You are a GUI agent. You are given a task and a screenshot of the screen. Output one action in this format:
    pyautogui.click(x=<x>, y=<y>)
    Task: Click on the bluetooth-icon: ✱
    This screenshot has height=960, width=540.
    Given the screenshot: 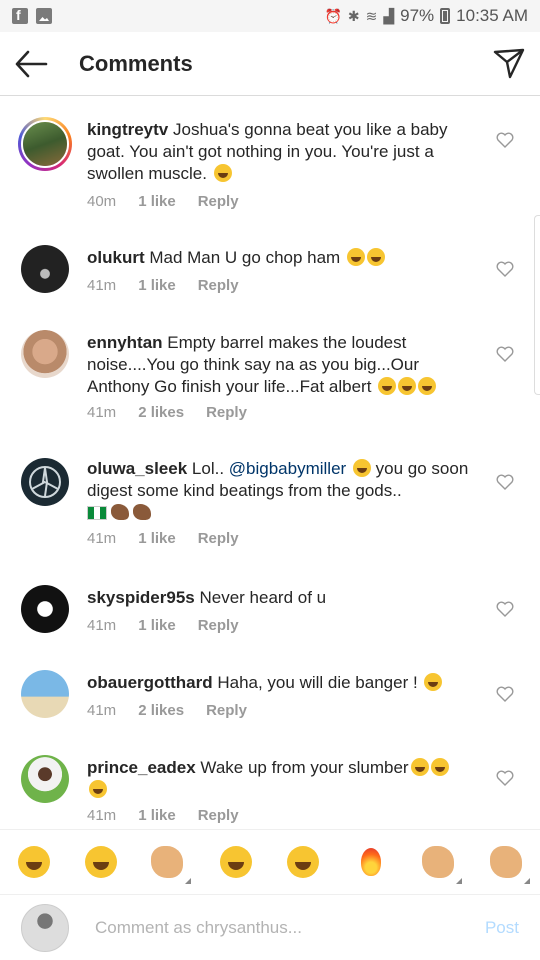 What is the action you would take?
    pyautogui.click(x=353, y=15)
    